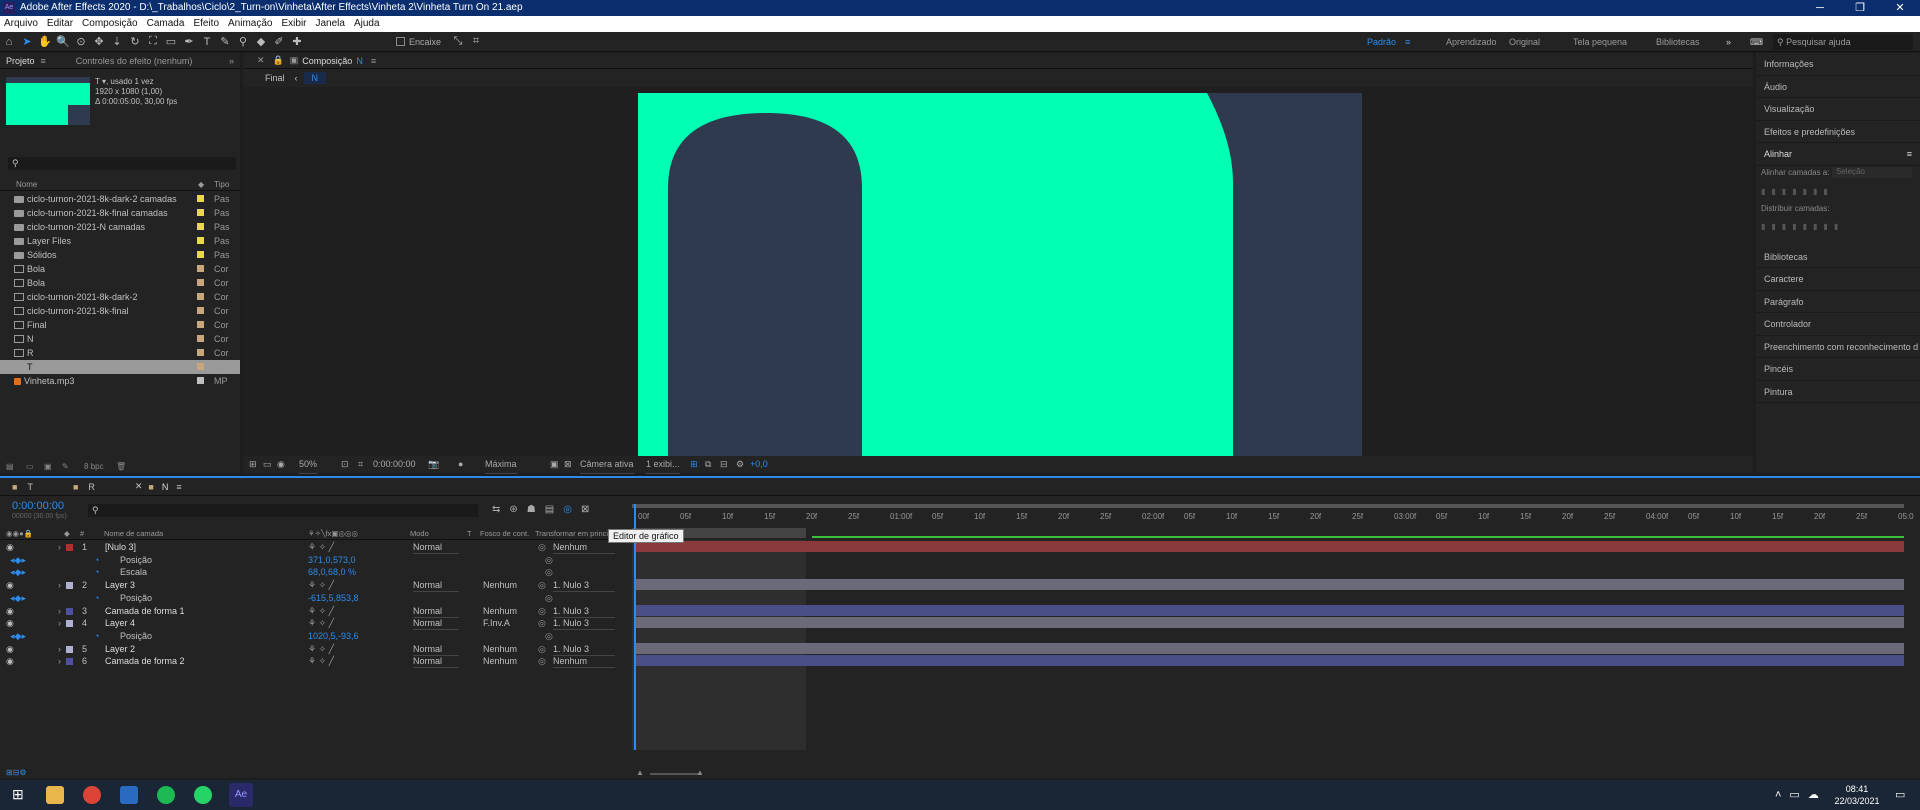 This screenshot has height=810, width=1920. What do you see at coordinates (504, 649) in the screenshot?
I see `layer-matte-select: Nenhum` at bounding box center [504, 649].